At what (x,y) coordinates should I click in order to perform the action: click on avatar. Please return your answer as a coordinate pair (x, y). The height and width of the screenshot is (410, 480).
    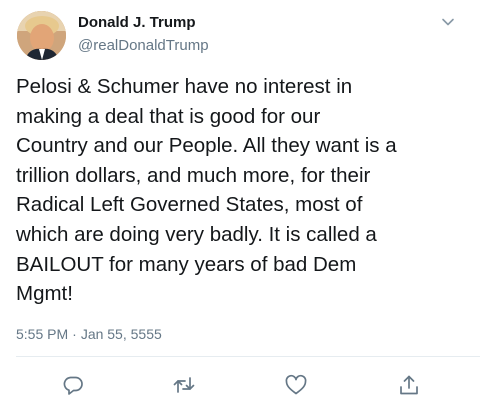
    Looking at the image, I should click on (41, 35).